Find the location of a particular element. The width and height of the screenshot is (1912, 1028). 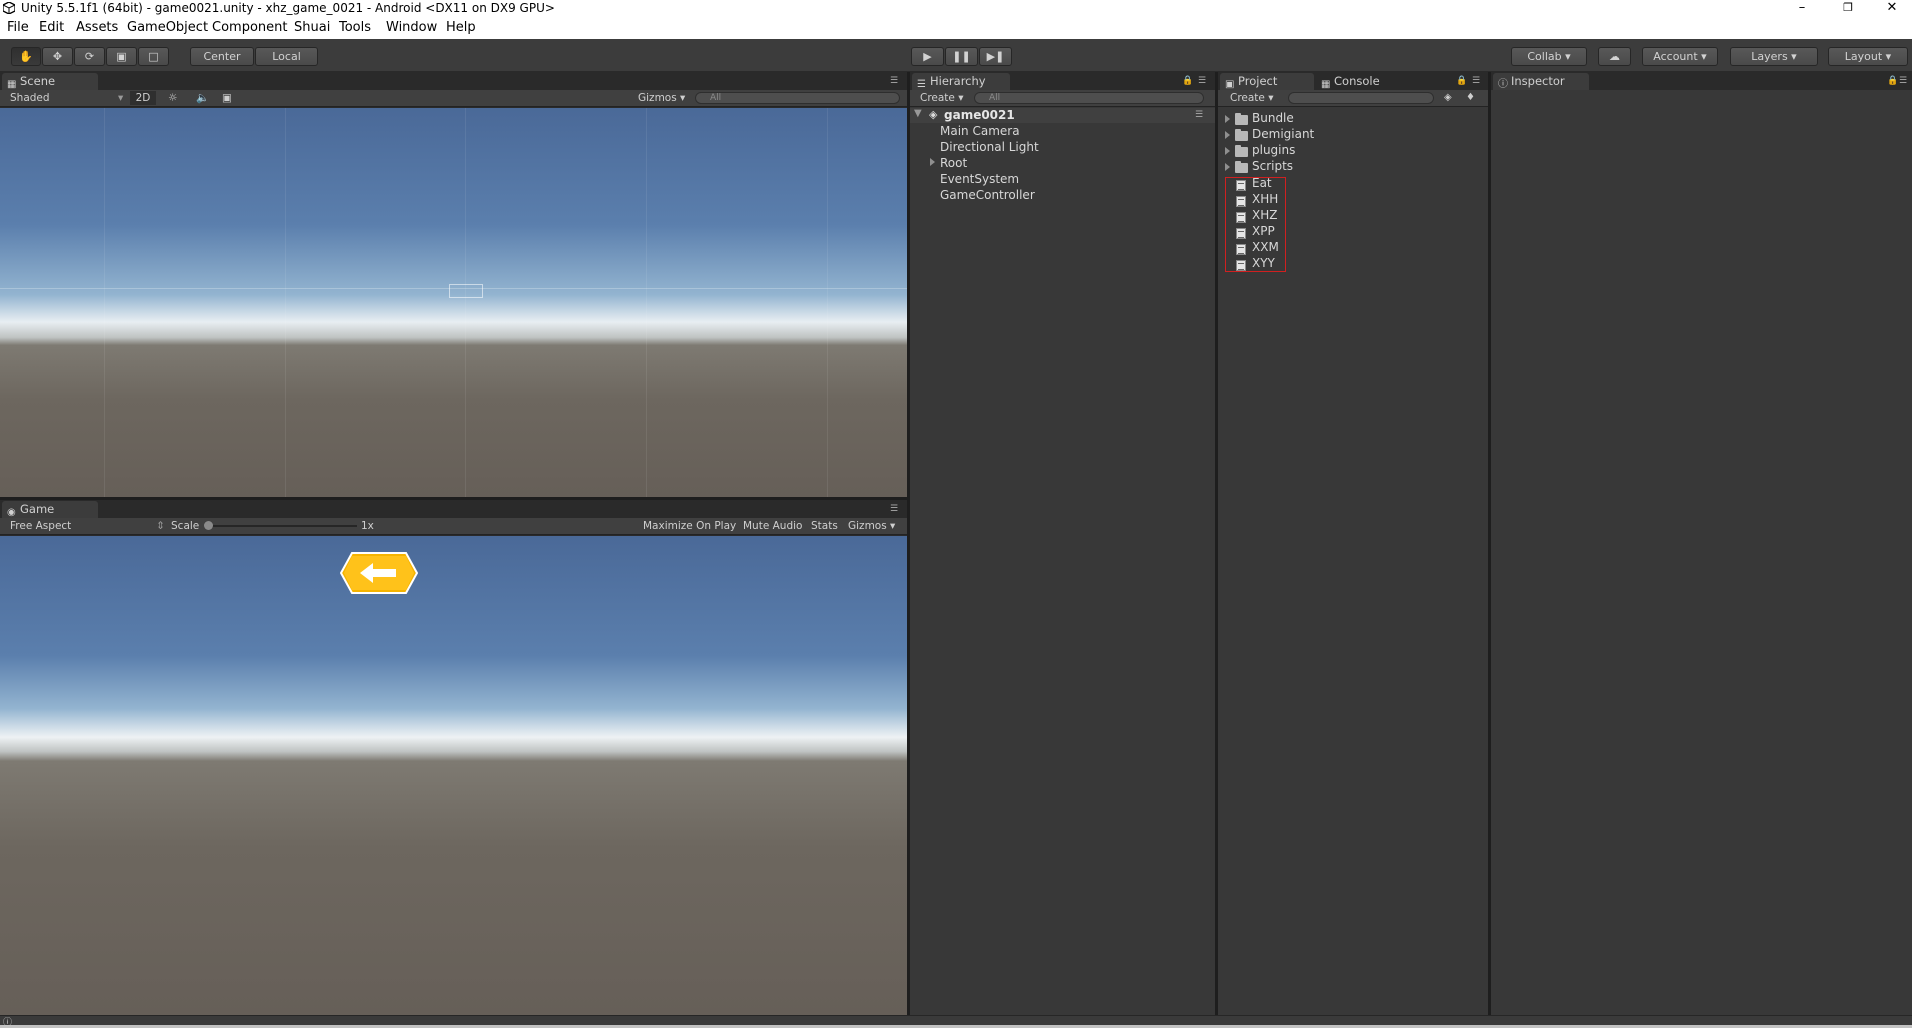

minimize-icon: – is located at coordinates (1802, 8).